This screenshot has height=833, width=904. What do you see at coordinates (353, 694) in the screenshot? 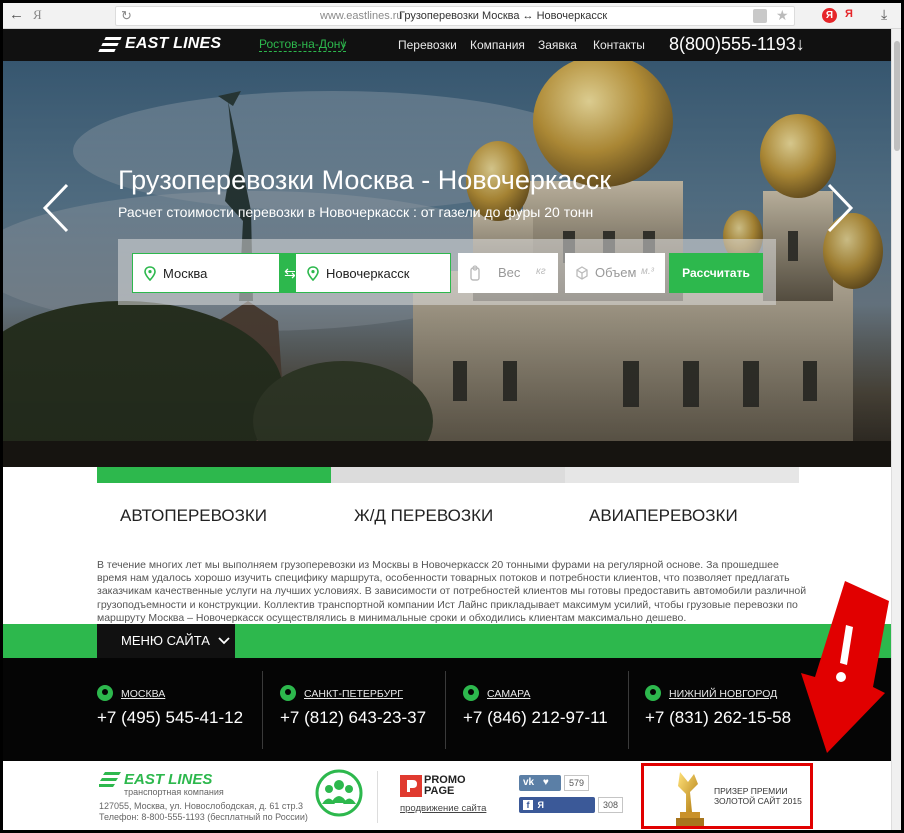
I see `office-city-link: САНКТ-ПЕТЕРБУРГ` at bounding box center [353, 694].